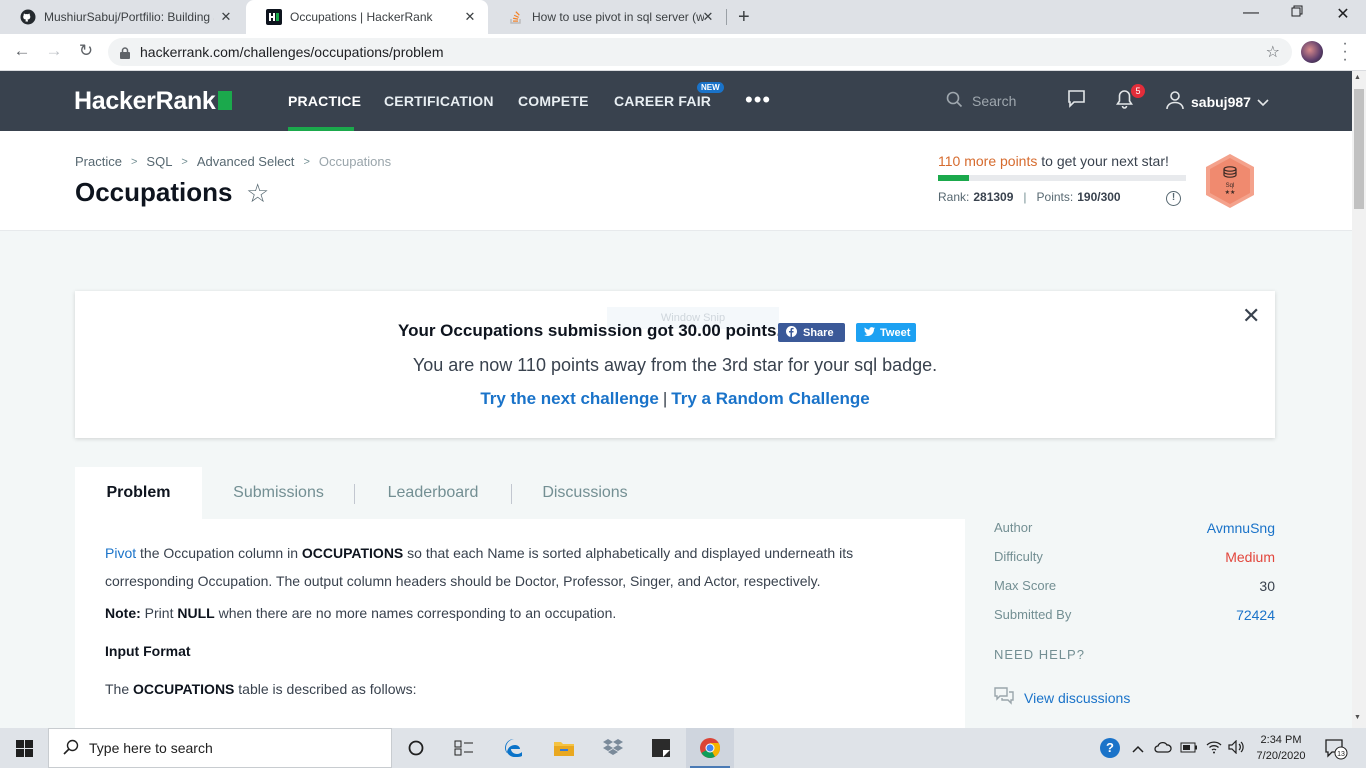 This screenshot has width=1366, height=768. Describe the element at coordinates (220, 748) in the screenshot. I see `taskbar-search-box: Type here to search` at that location.